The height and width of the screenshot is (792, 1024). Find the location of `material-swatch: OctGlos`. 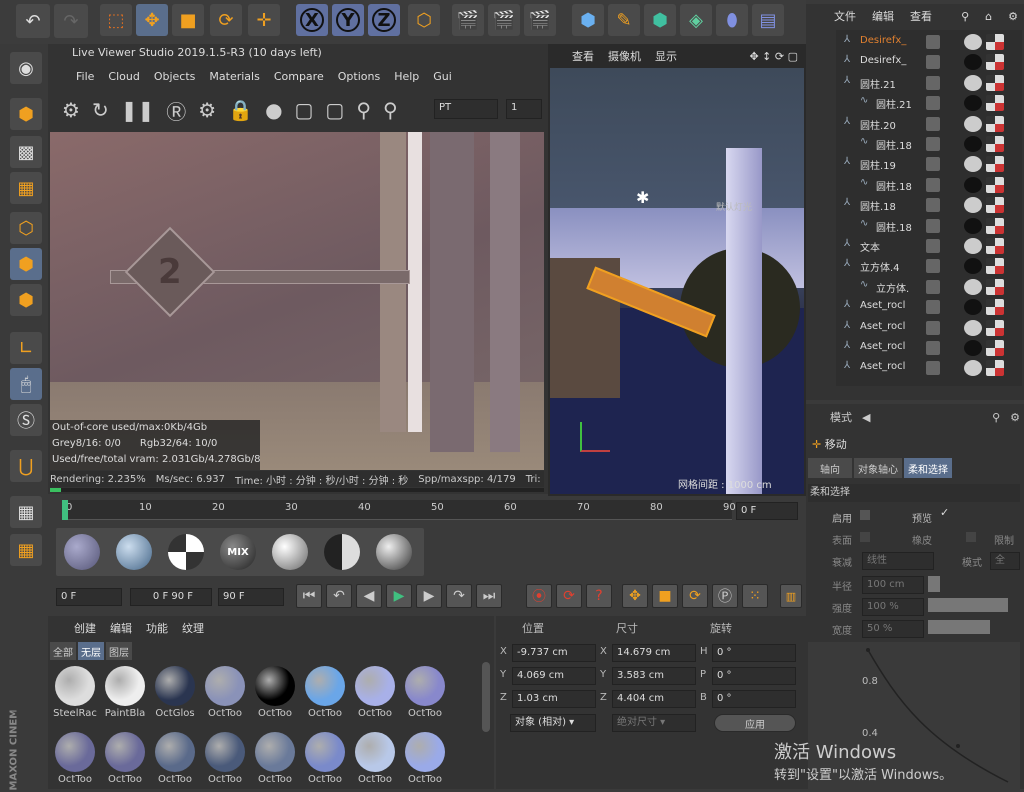

material-swatch: OctGlos is located at coordinates (175, 693).